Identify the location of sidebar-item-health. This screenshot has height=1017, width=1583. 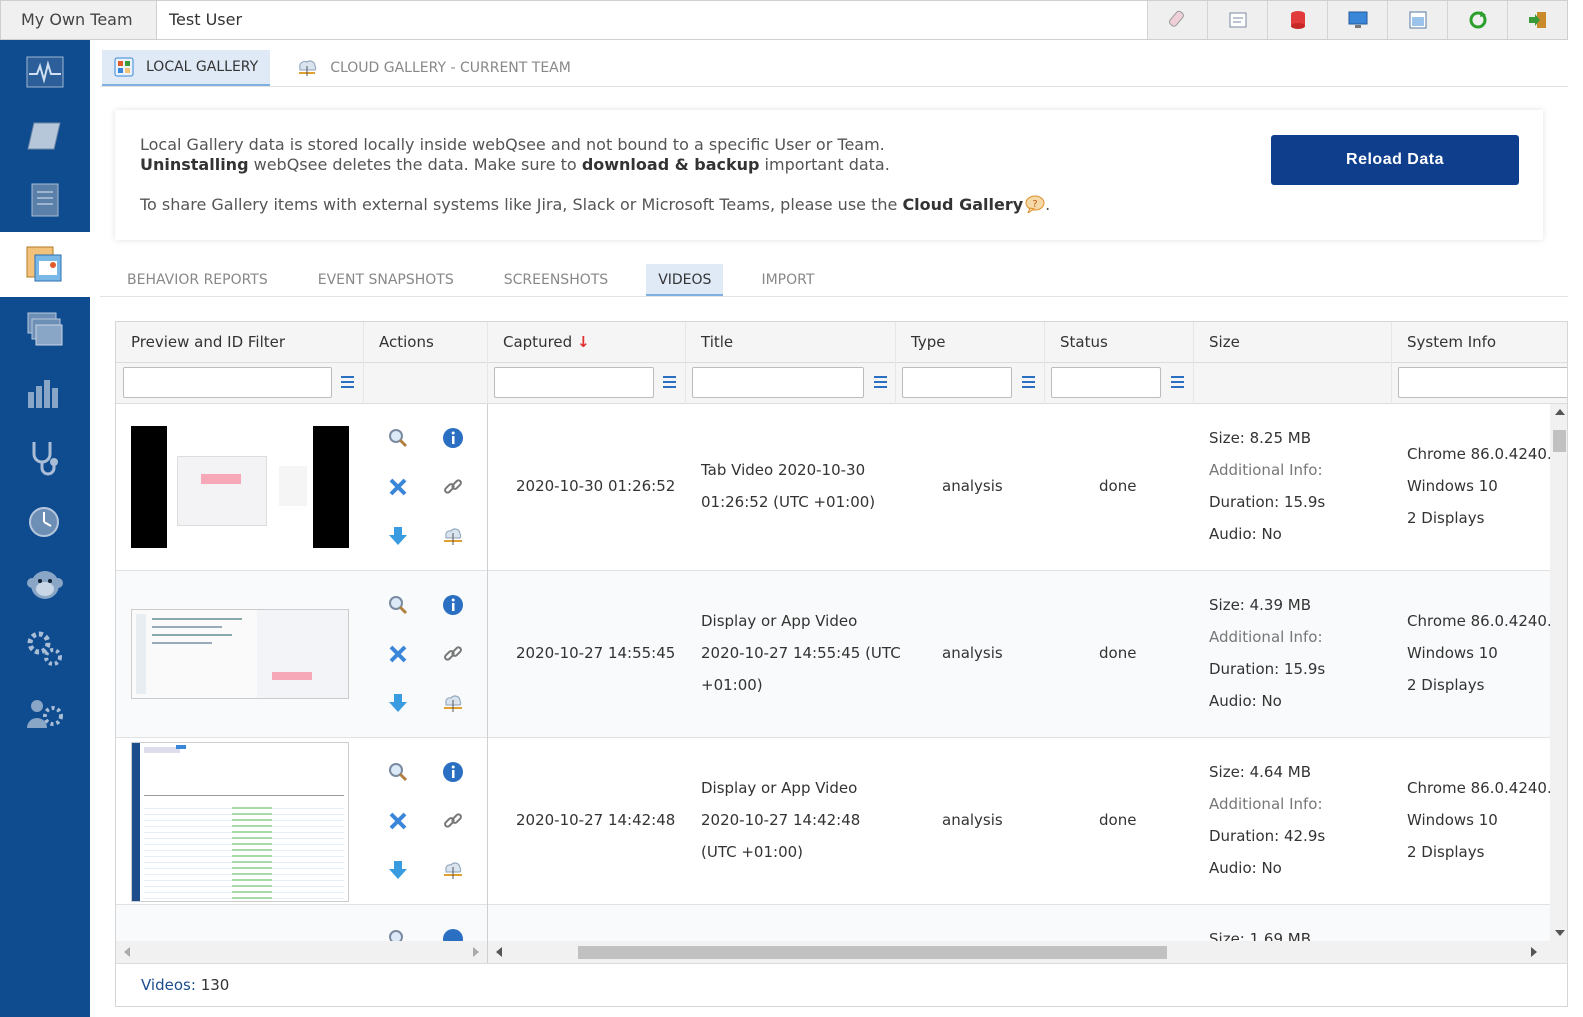
(45, 457).